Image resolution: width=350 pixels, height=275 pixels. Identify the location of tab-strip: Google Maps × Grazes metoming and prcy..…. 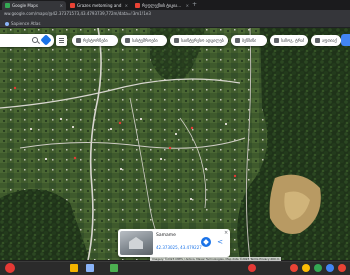
(175, 5).